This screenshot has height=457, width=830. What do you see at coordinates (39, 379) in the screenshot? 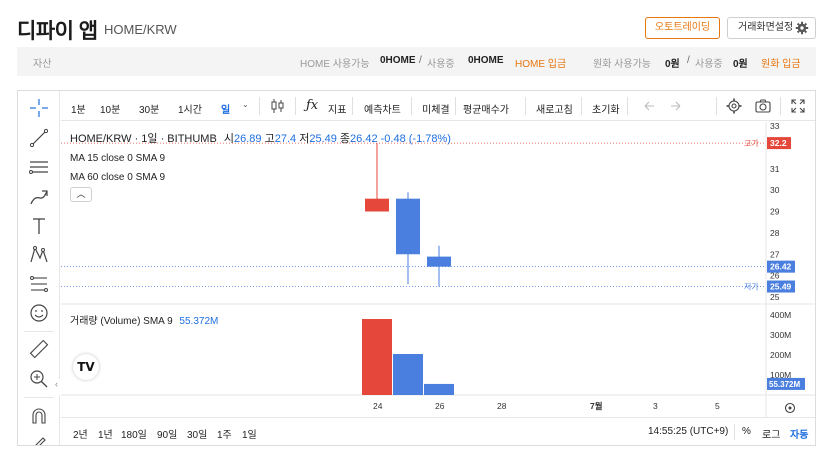
I see `zoom-in-icon` at bounding box center [39, 379].